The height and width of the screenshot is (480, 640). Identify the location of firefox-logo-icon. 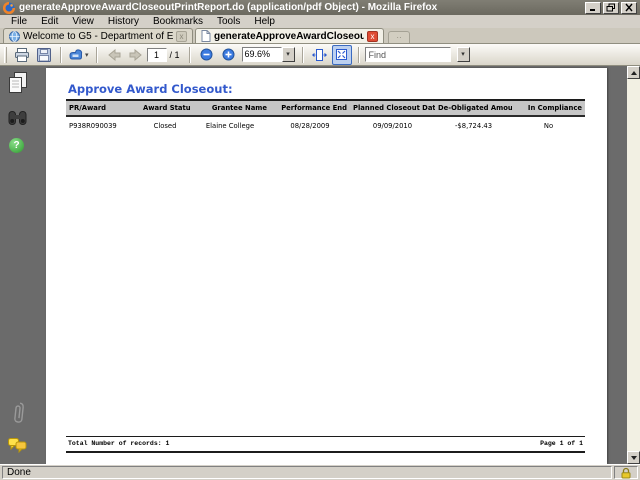
(9, 7).